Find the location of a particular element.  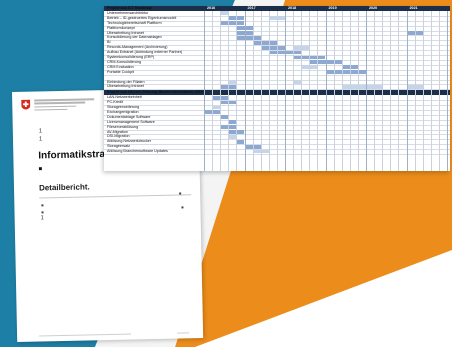

doc-bullet-1: 1 is located at coordinates (40, 131).